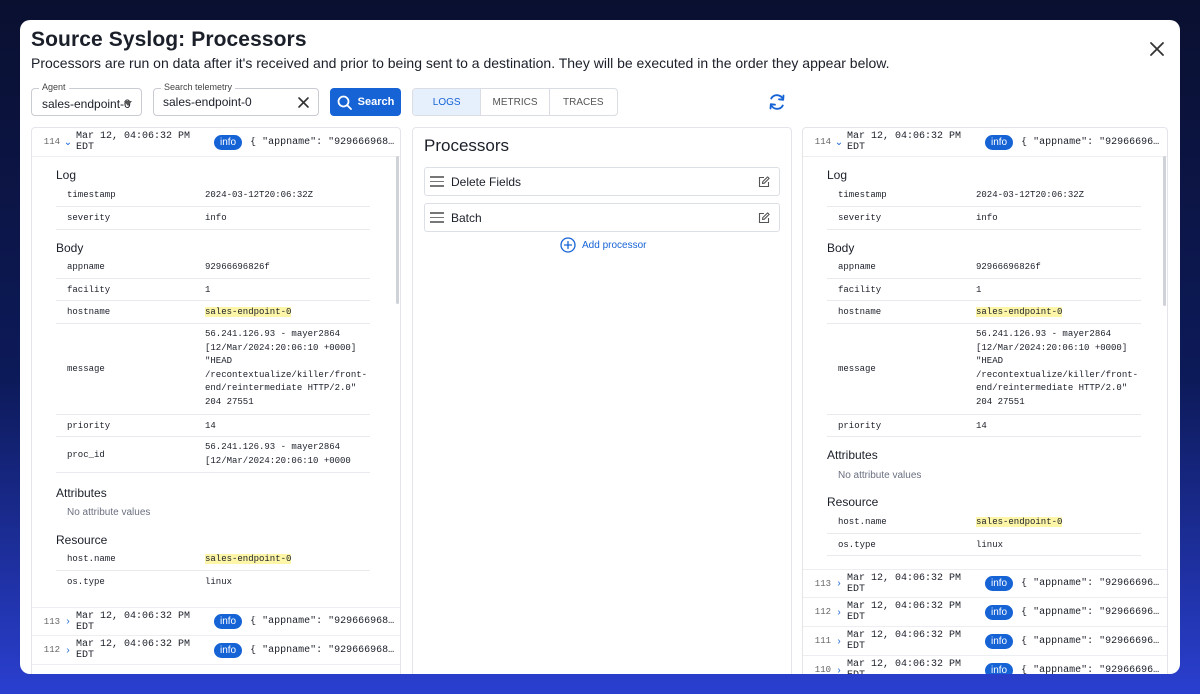 This screenshot has height=694, width=1200. Describe the element at coordinates (447, 102) in the screenshot. I see `tab-logs: LOGS` at that location.